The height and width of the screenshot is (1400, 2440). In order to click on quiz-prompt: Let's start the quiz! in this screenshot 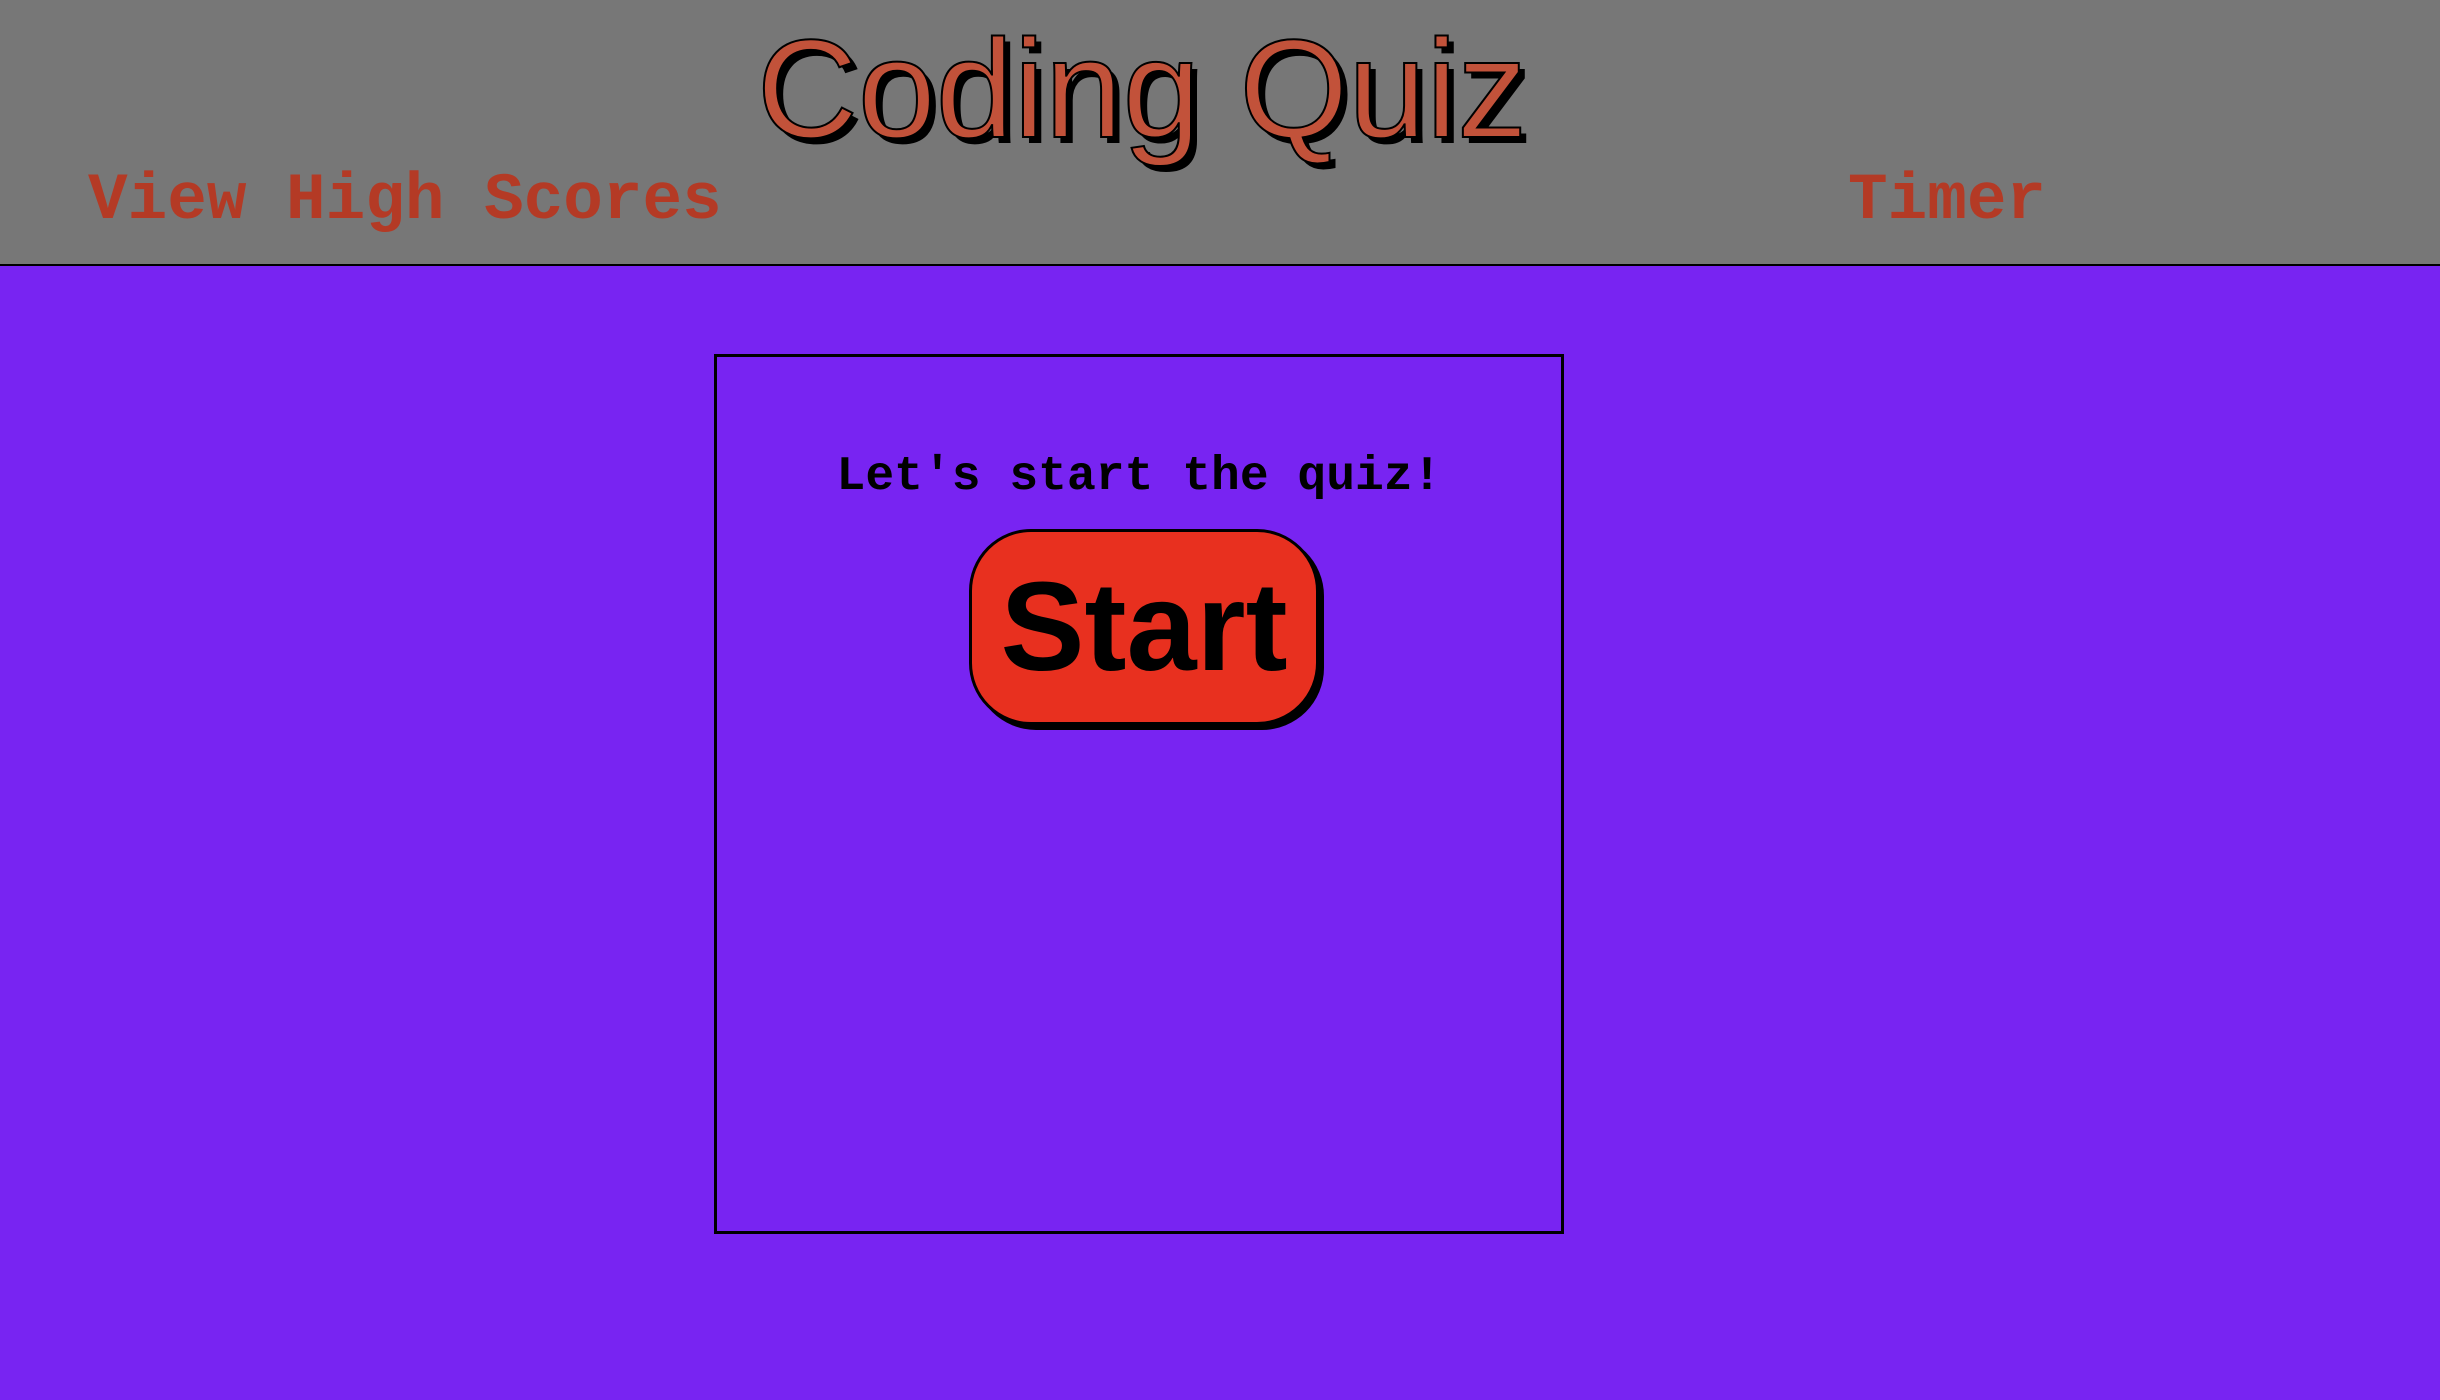, I will do `click(1139, 477)`.